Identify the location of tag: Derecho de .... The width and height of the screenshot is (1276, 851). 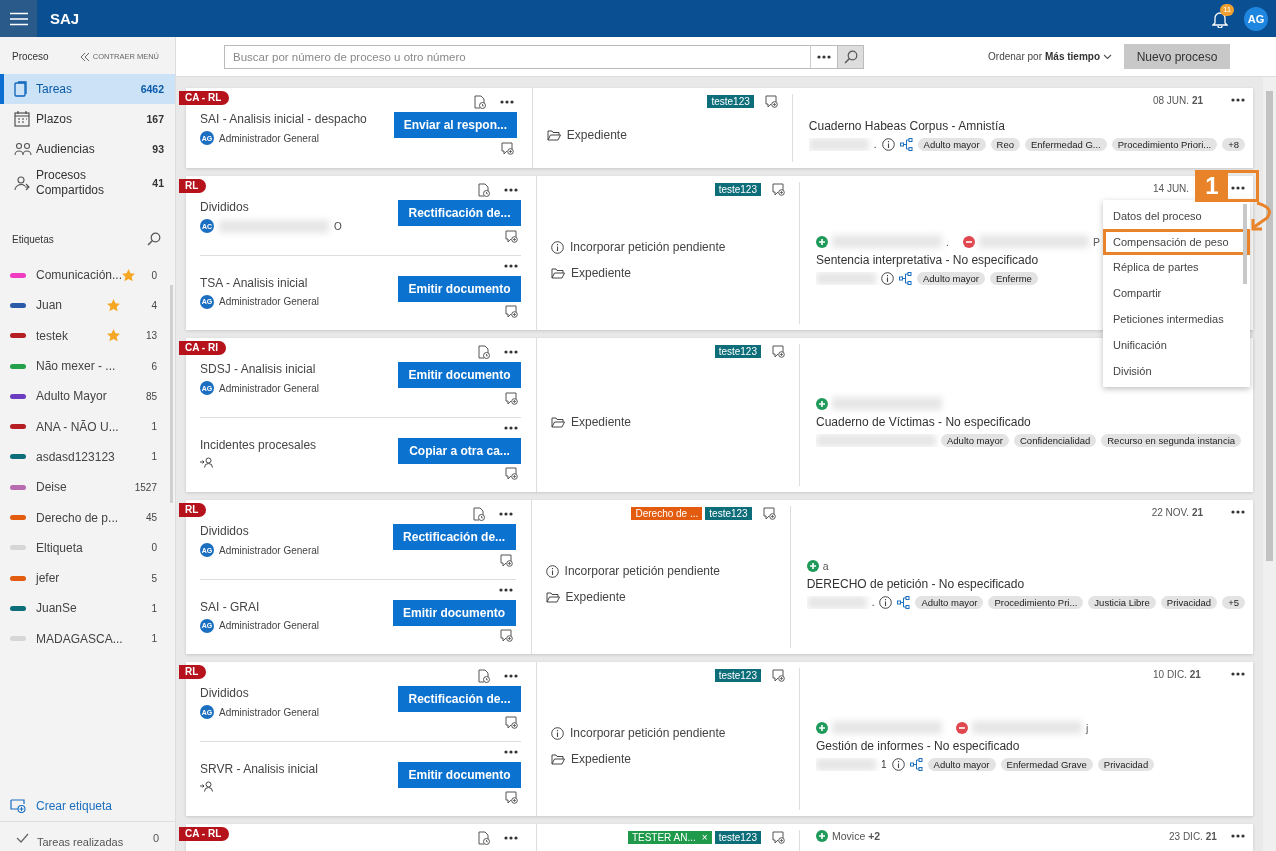
(667, 513).